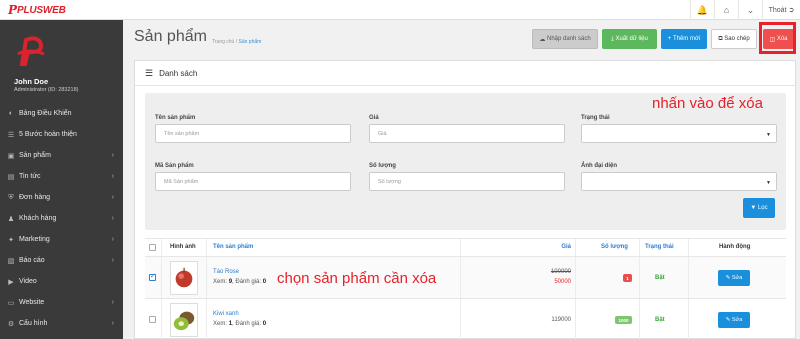 The width and height of the screenshot is (800, 339). What do you see at coordinates (467, 133) in the screenshot?
I see `price-input: Giá` at bounding box center [467, 133].